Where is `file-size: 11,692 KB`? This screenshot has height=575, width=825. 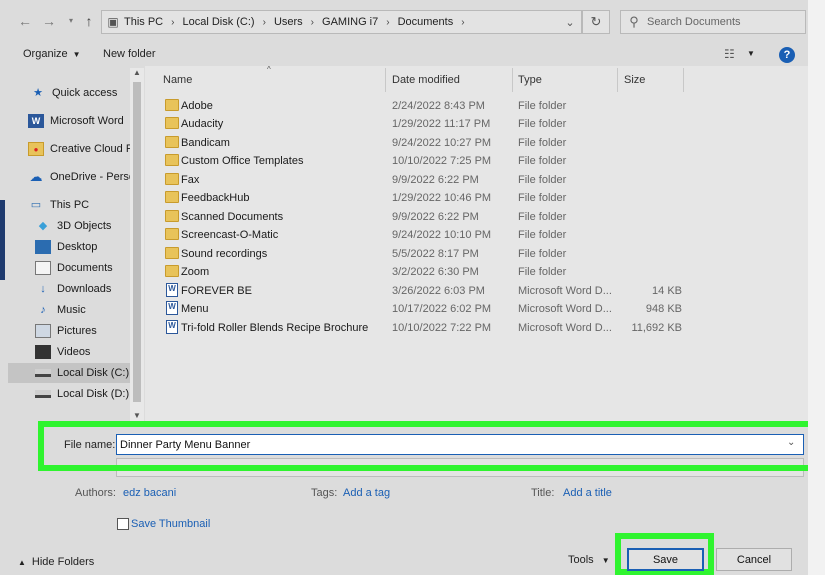
file-size: 11,692 KB is located at coordinates (656, 328).